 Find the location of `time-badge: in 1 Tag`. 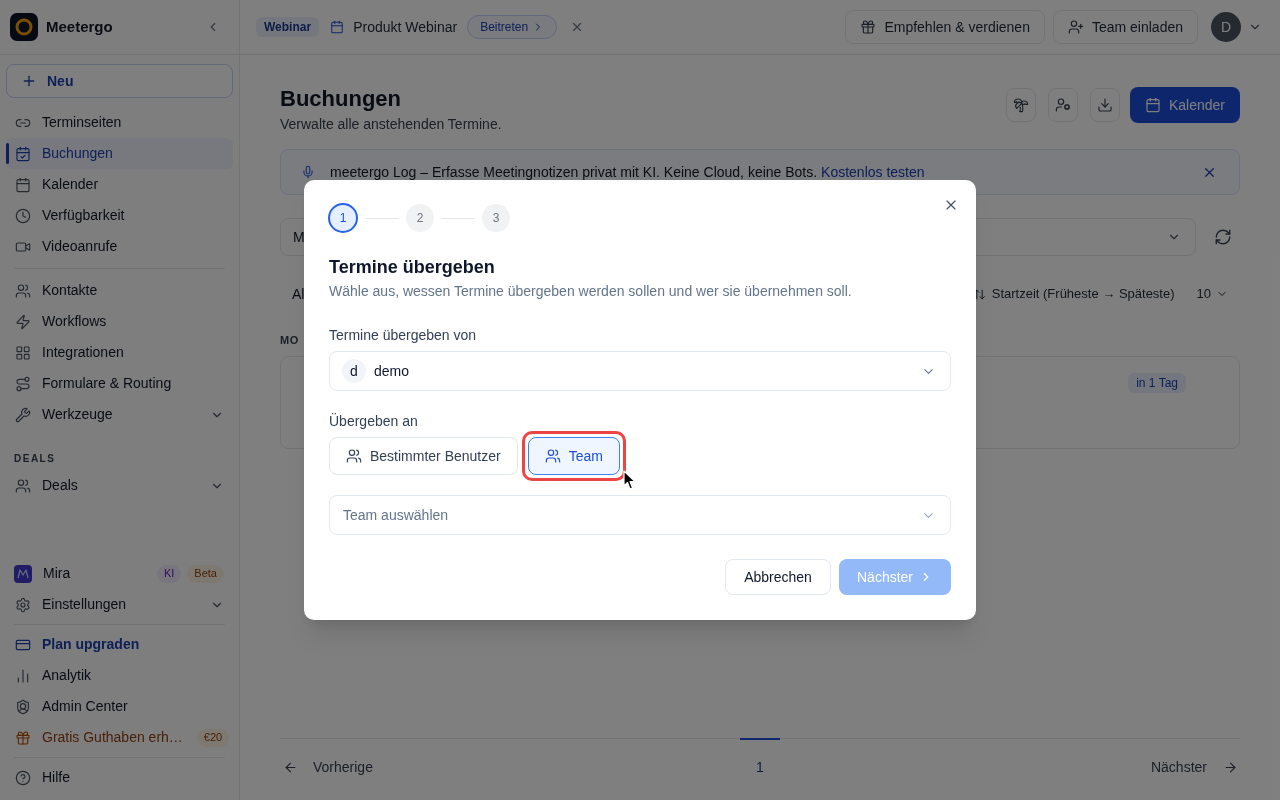

time-badge: in 1 Tag is located at coordinates (1157, 383).